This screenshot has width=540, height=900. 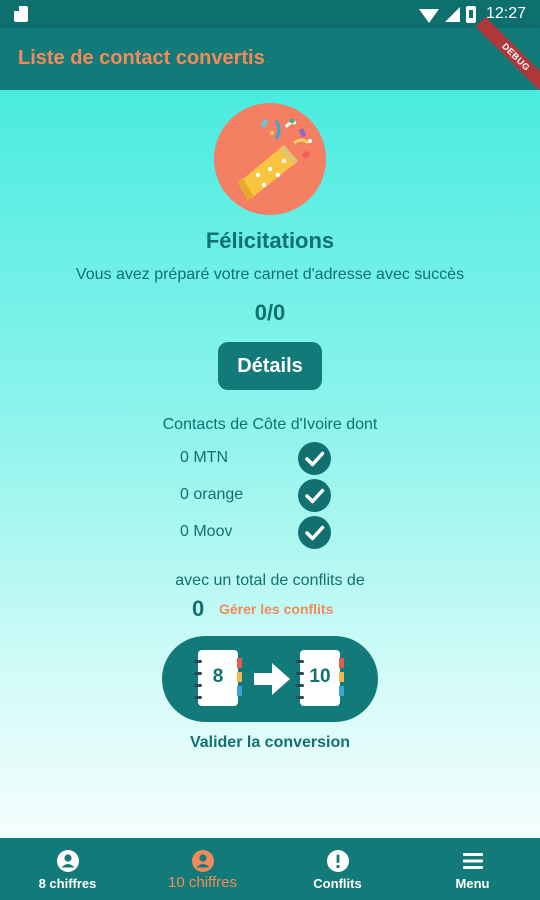 I want to click on page-title: Liste de contact convertis, so click(x=141, y=58).